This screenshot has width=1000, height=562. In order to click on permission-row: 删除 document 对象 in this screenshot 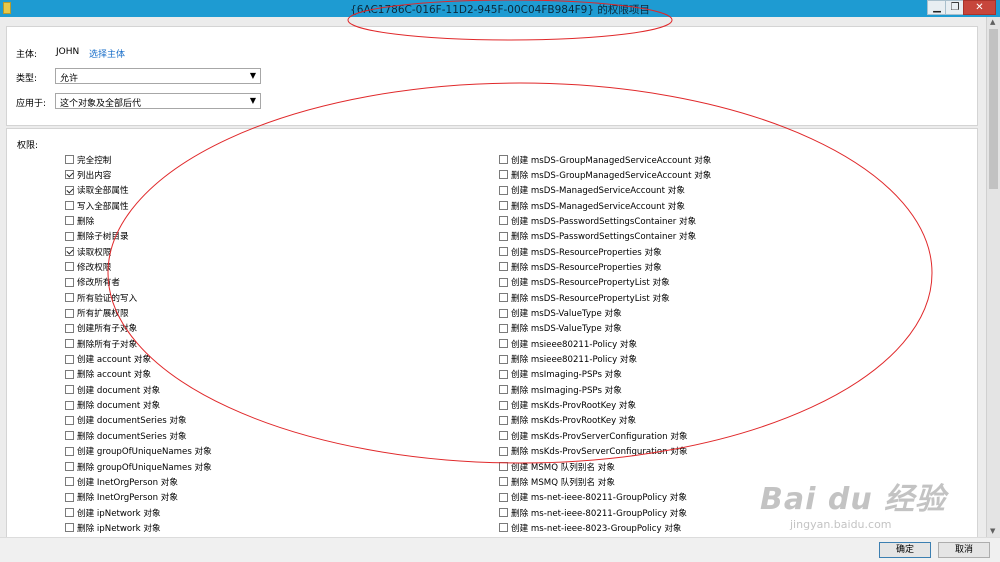, I will do `click(112, 405)`.